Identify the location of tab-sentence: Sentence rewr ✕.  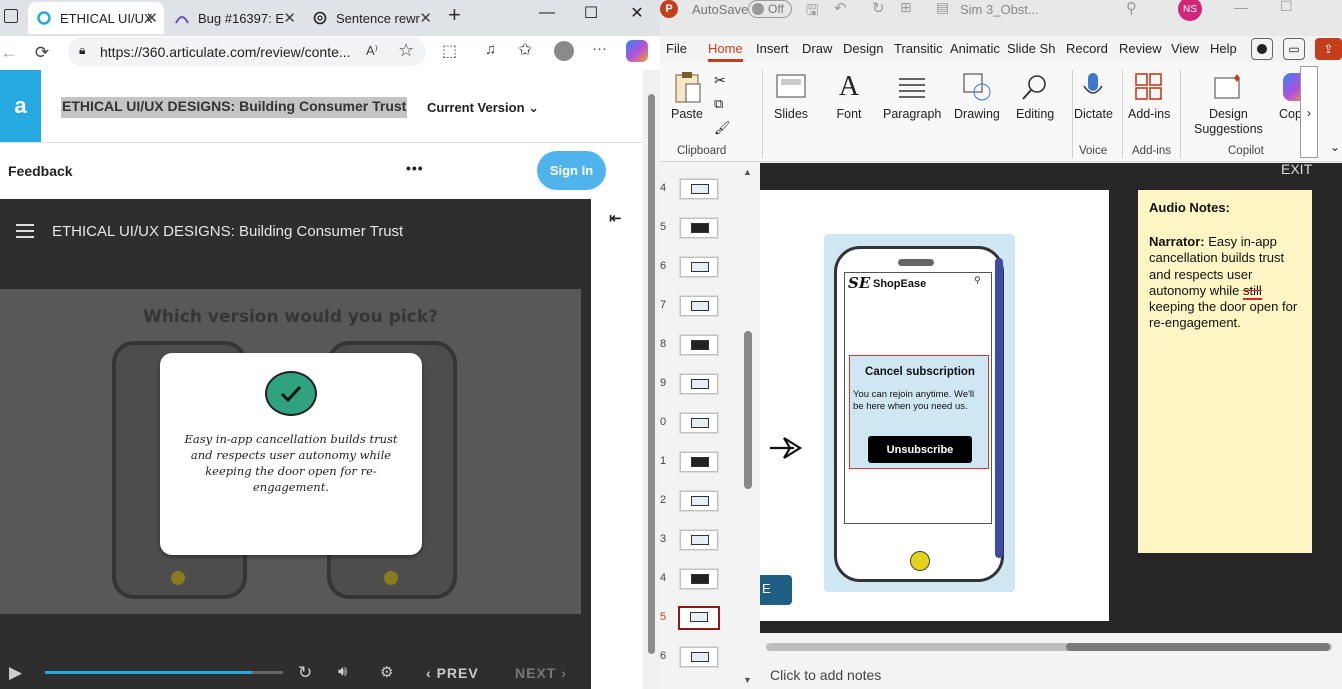
(371, 18).